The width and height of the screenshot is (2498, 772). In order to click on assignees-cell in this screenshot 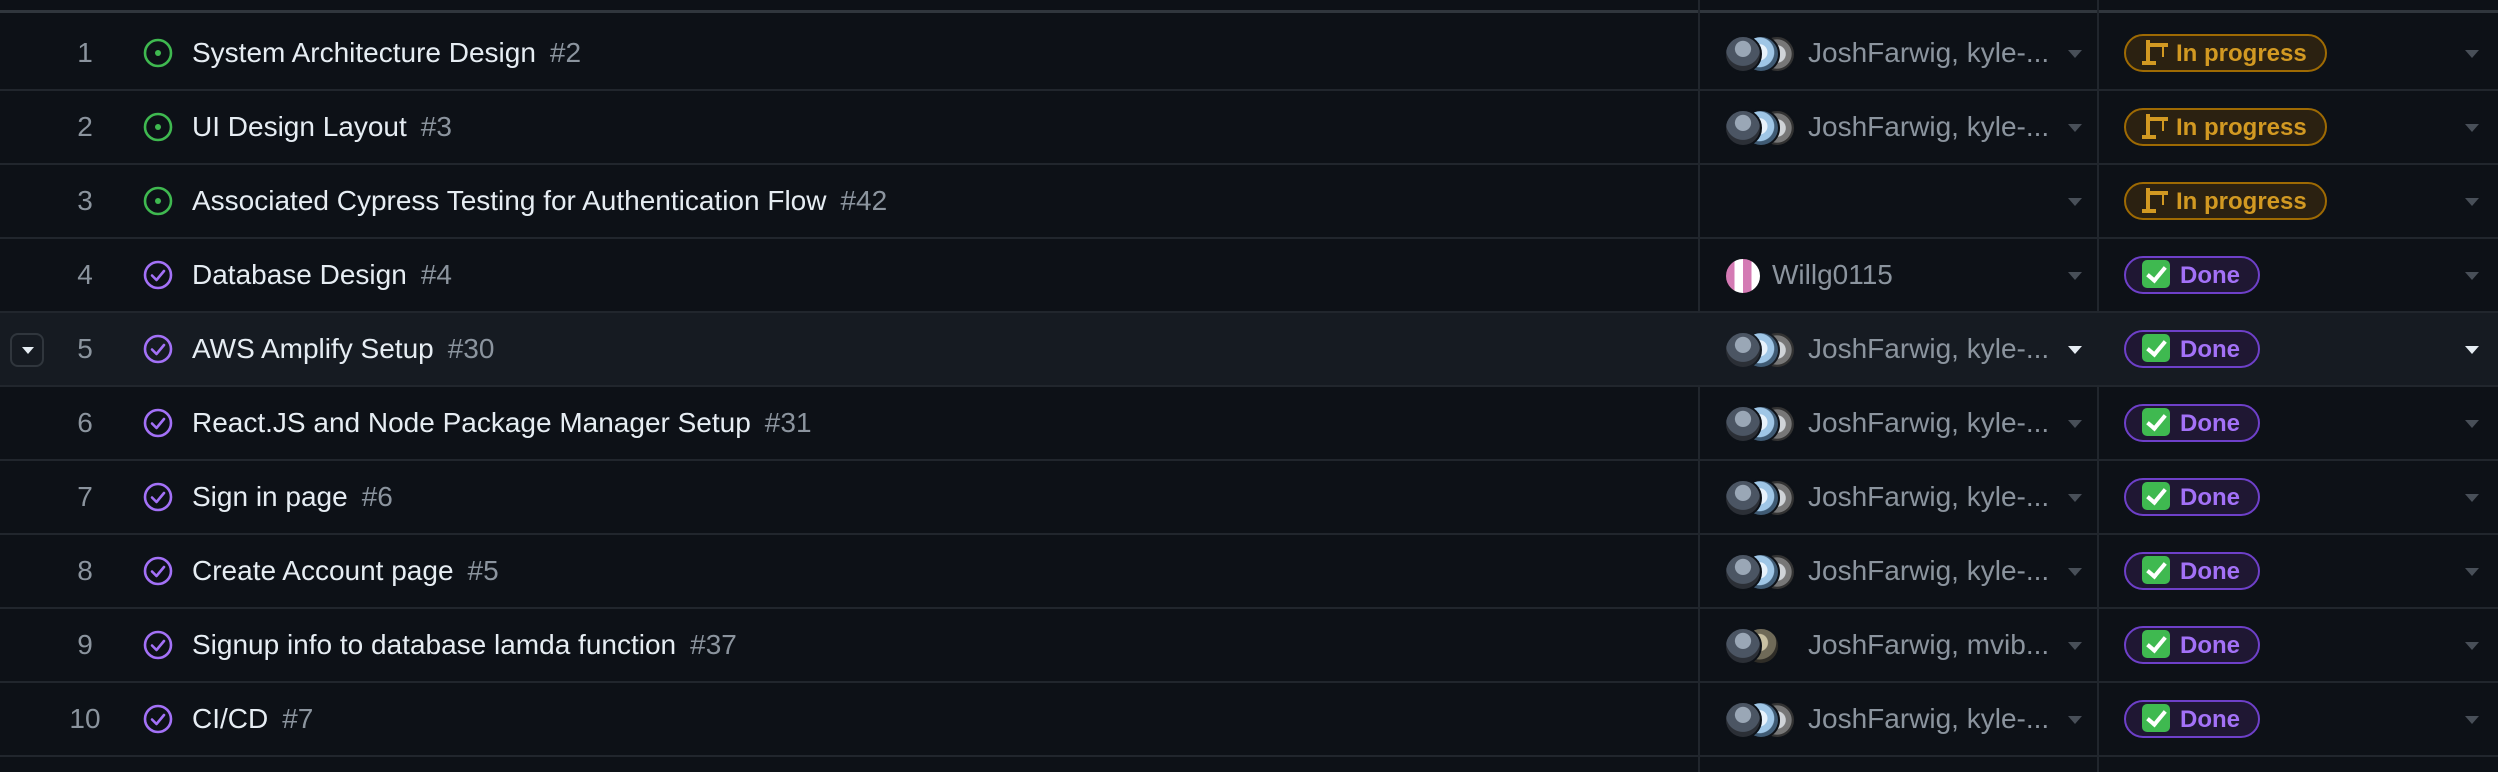, I will do `click(1909, 201)`.